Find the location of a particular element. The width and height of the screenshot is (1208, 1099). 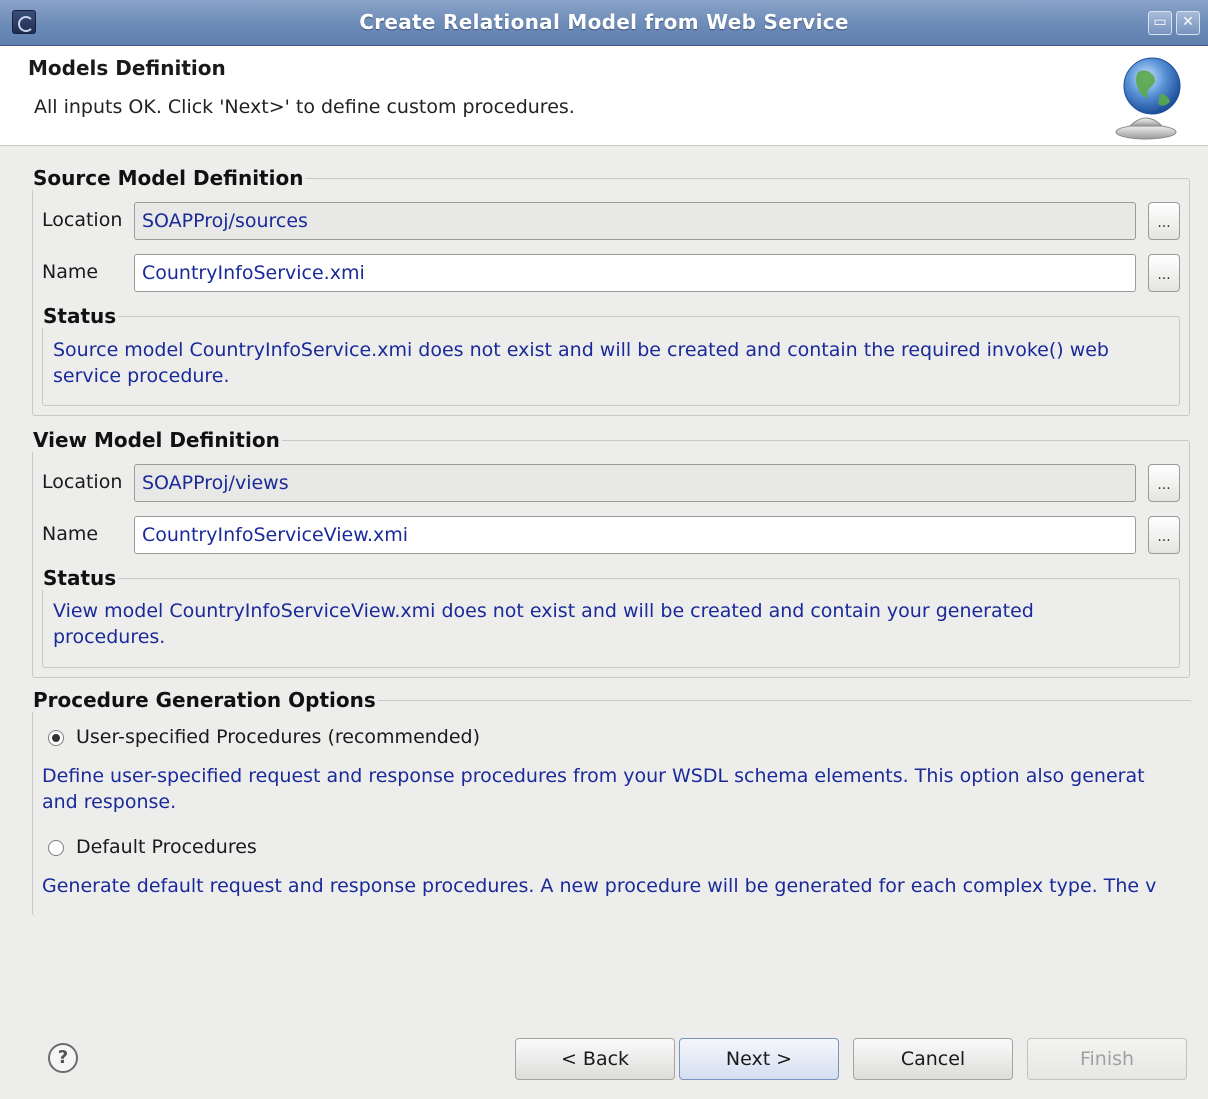

view-status-legend: Status is located at coordinates (80, 578).